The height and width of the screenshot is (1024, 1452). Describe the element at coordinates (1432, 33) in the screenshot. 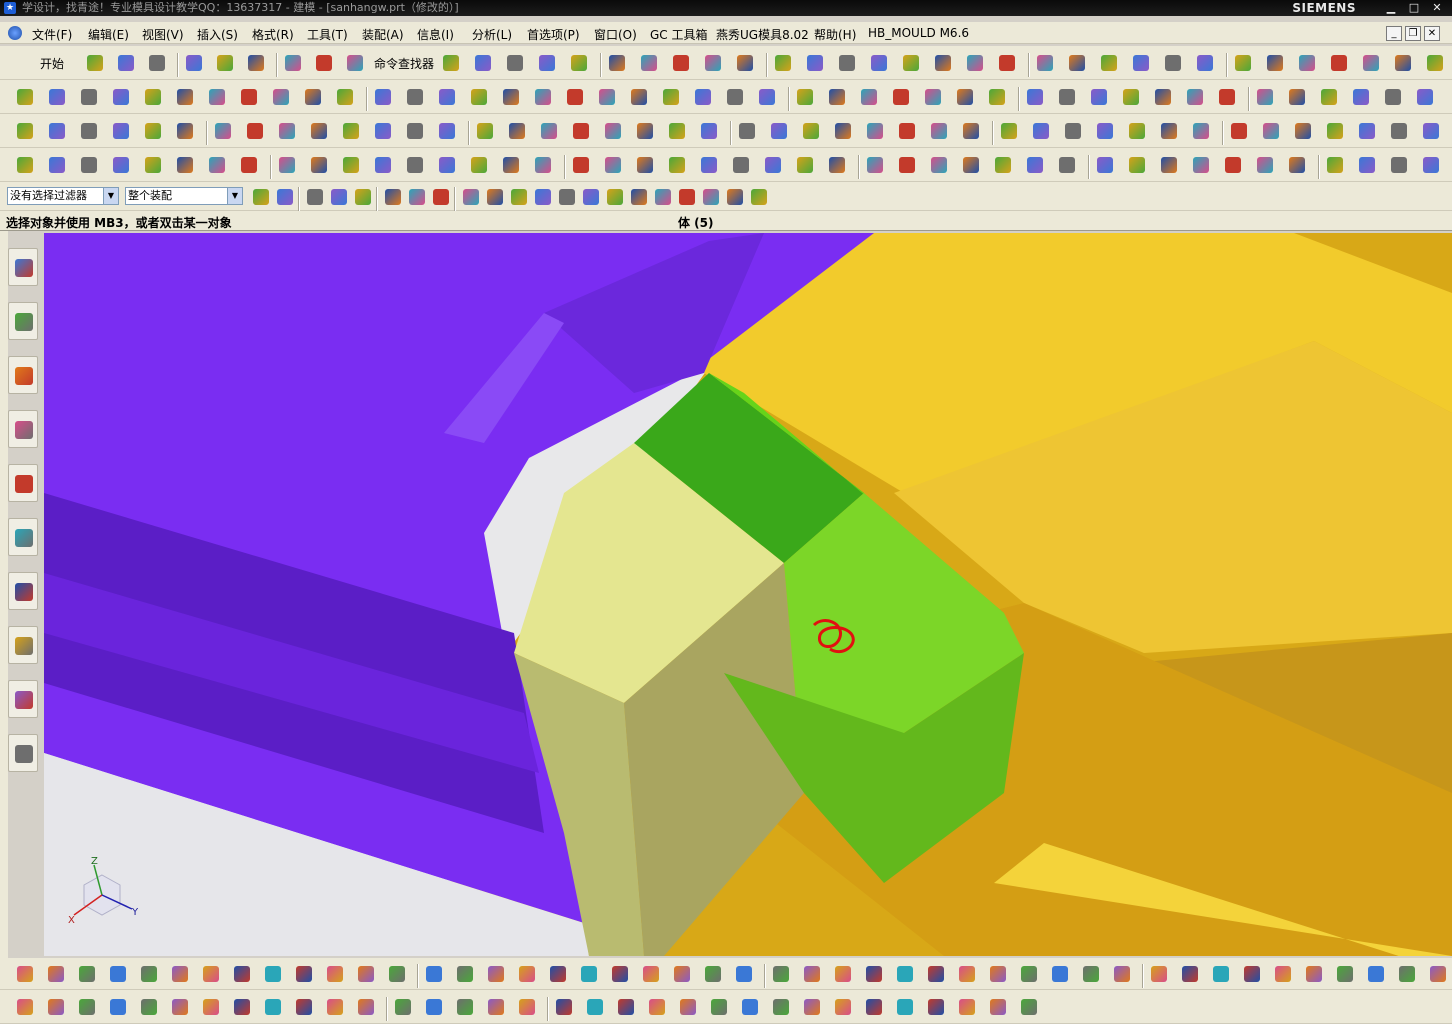

I see `mdi-close-button: ✕` at that location.